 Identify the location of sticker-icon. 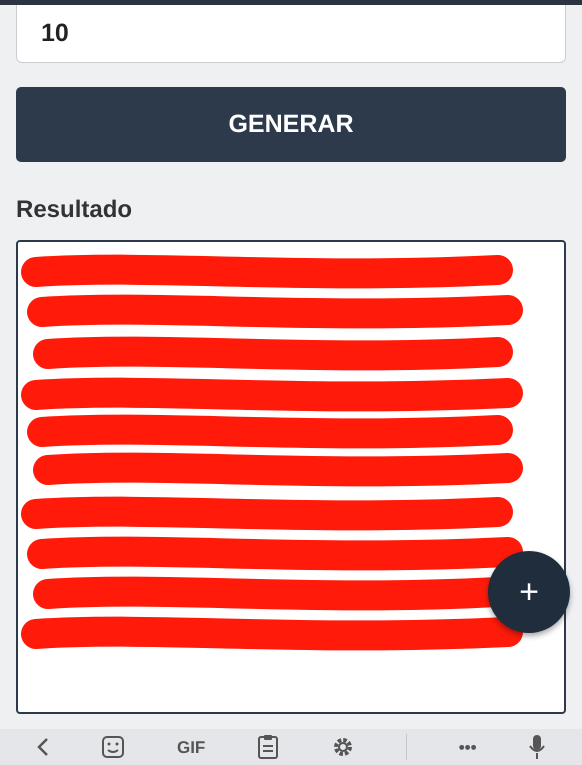
(113, 747).